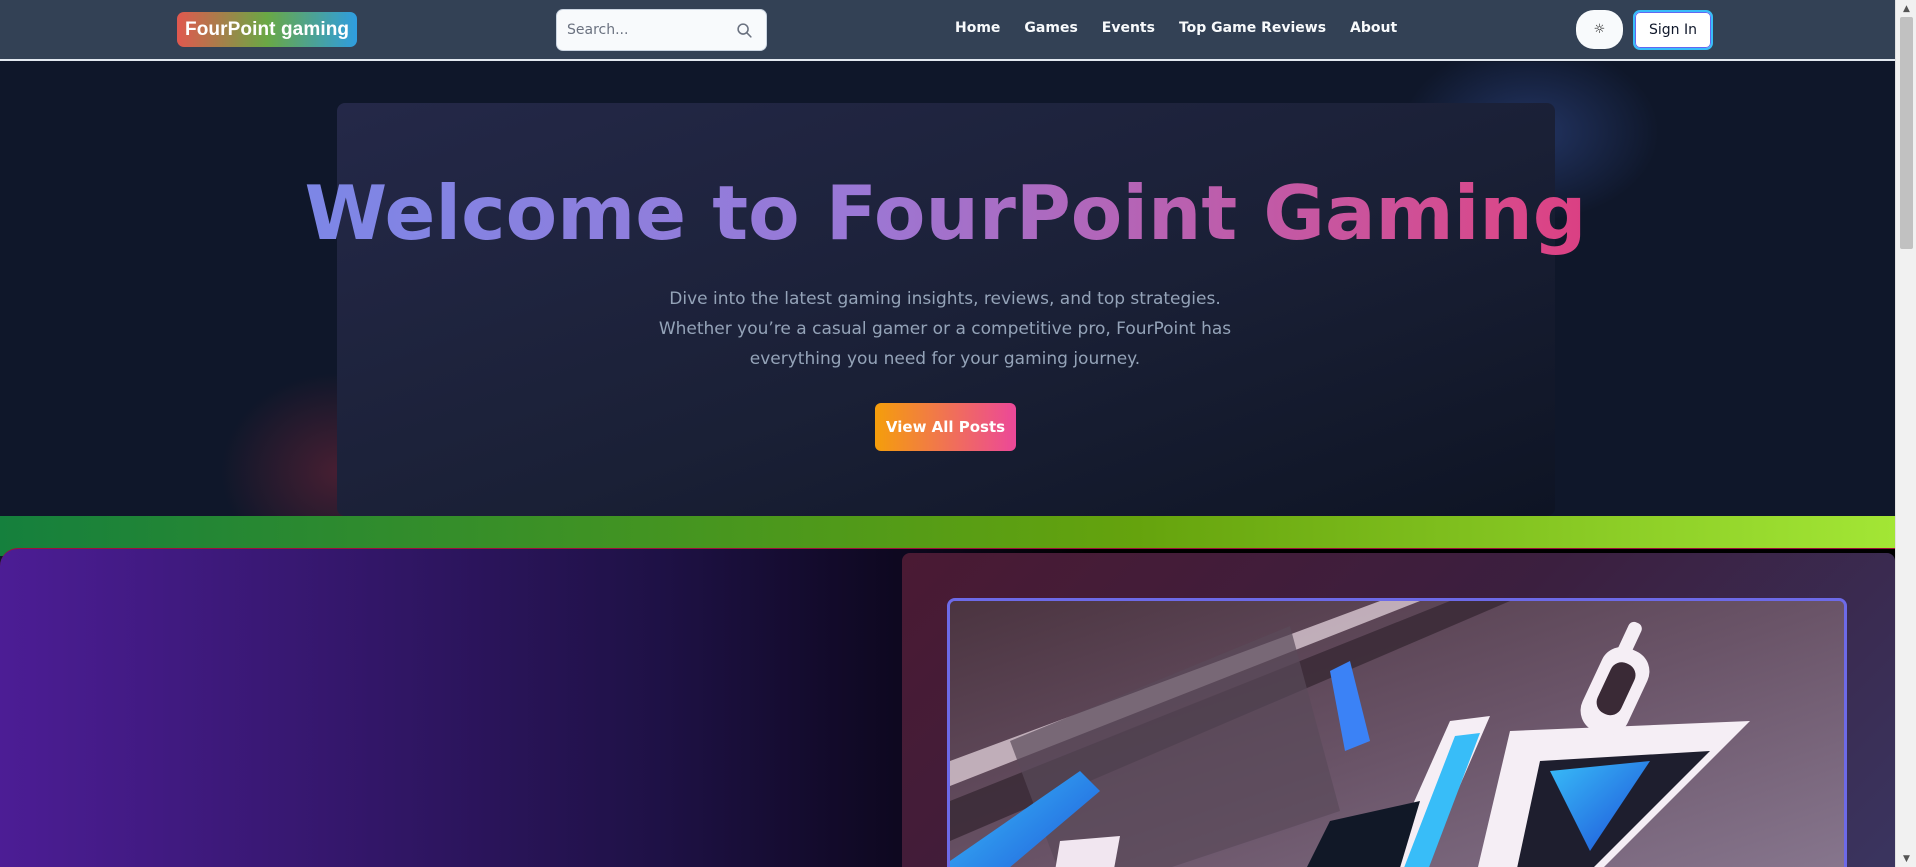  Describe the element at coordinates (1128, 28) in the screenshot. I see `nav-link-events: Events` at that location.